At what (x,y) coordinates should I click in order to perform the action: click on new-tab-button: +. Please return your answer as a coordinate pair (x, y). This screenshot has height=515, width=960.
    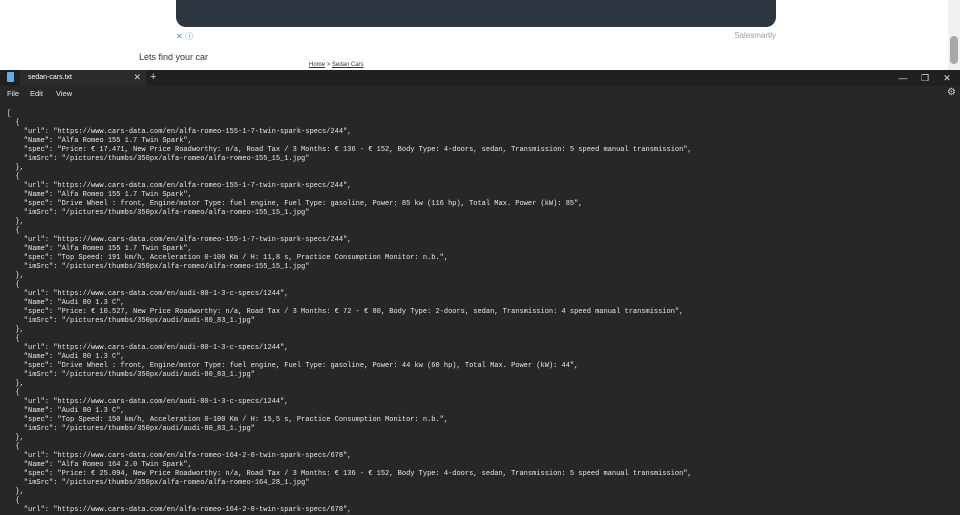
    Looking at the image, I should click on (153, 77).